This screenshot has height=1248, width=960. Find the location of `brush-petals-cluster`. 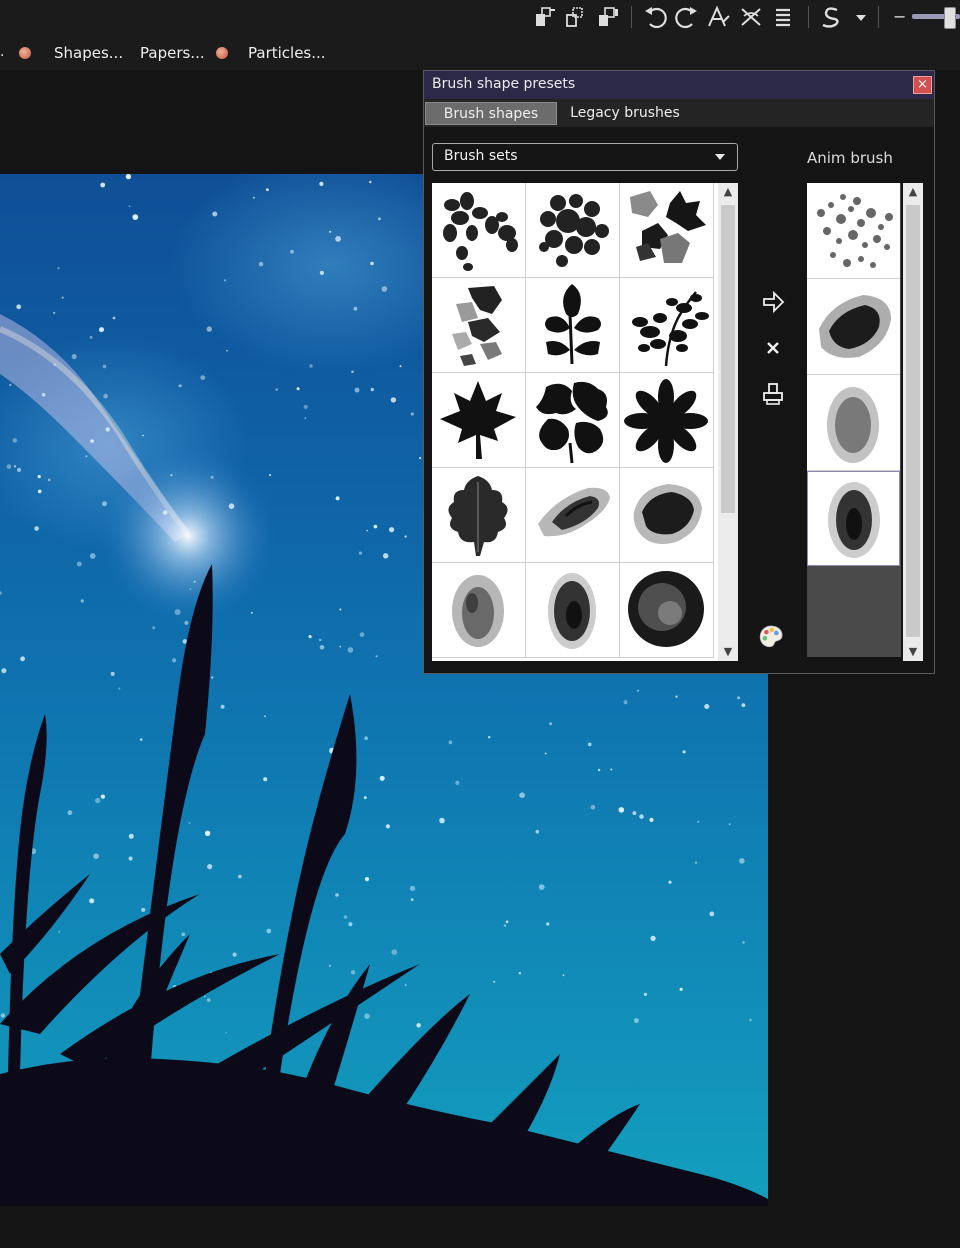

brush-petals-cluster is located at coordinates (479, 230).